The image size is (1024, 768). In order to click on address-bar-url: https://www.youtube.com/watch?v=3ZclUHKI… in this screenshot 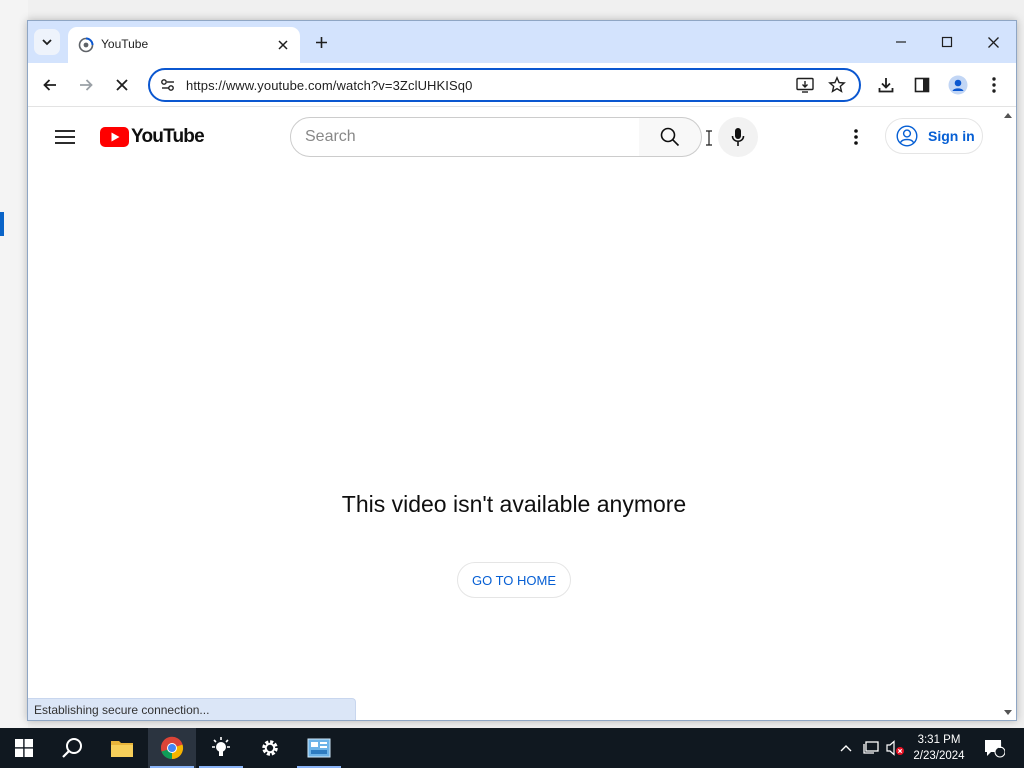, I will do `click(329, 85)`.